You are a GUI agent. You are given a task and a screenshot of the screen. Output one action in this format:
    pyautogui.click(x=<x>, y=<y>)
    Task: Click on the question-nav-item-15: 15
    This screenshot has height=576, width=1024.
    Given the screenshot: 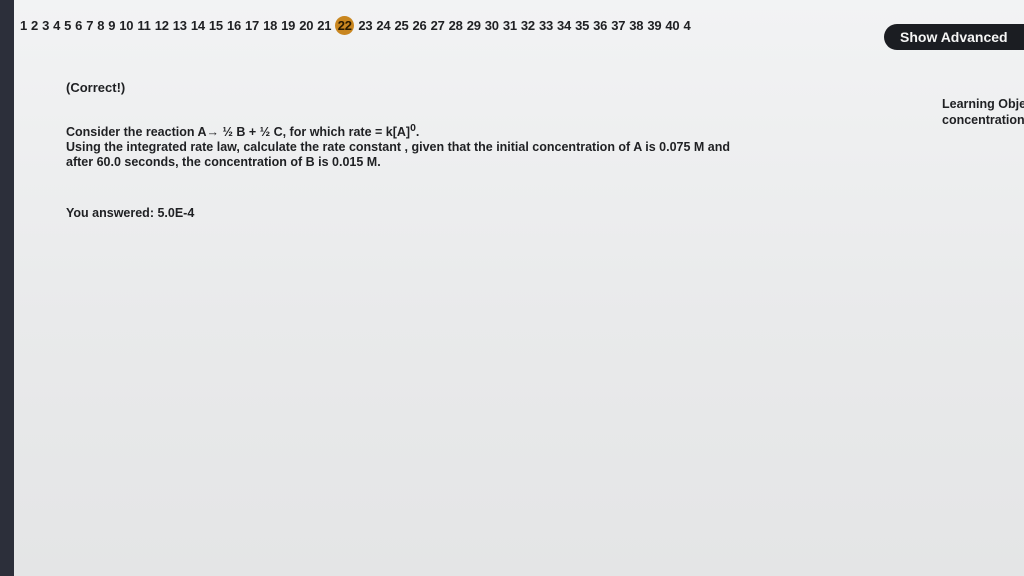 What is the action you would take?
    pyautogui.click(x=216, y=25)
    